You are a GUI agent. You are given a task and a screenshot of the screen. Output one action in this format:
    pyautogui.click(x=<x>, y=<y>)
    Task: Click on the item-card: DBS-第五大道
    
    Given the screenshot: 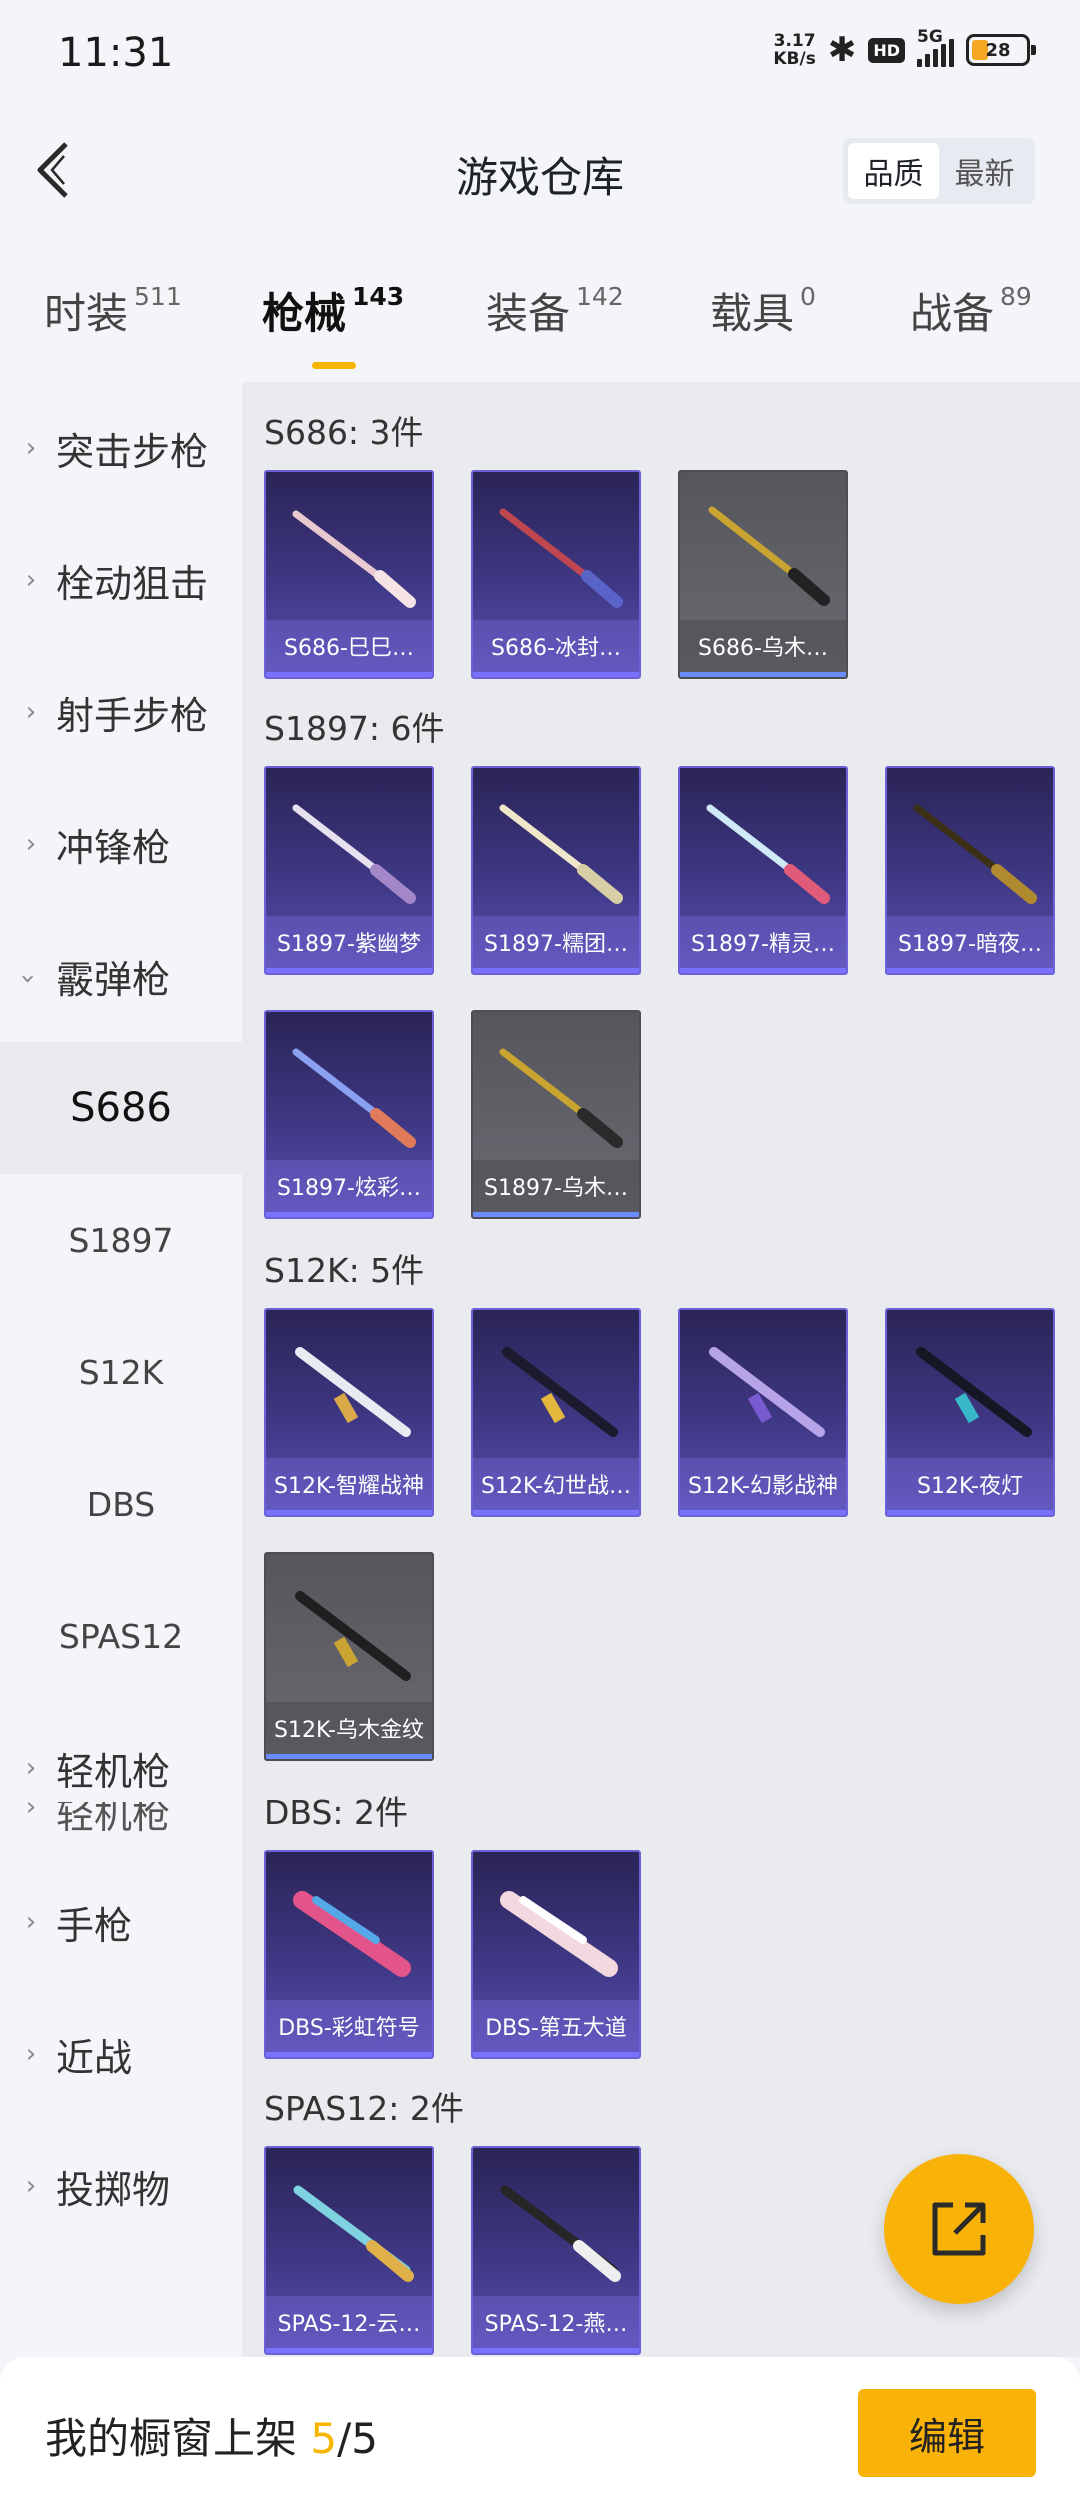 What is the action you would take?
    pyautogui.click(x=556, y=1954)
    